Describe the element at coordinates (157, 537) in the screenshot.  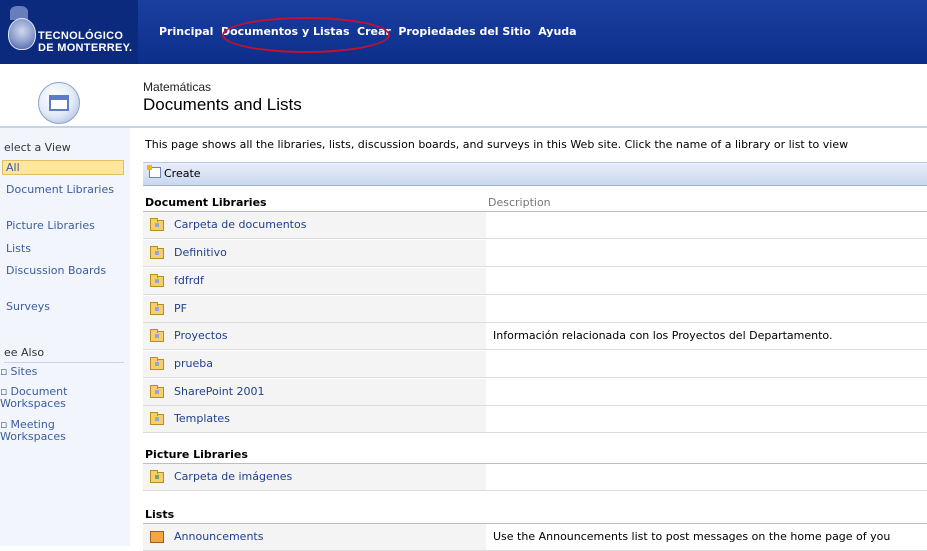
I see `announcements-icon` at that location.